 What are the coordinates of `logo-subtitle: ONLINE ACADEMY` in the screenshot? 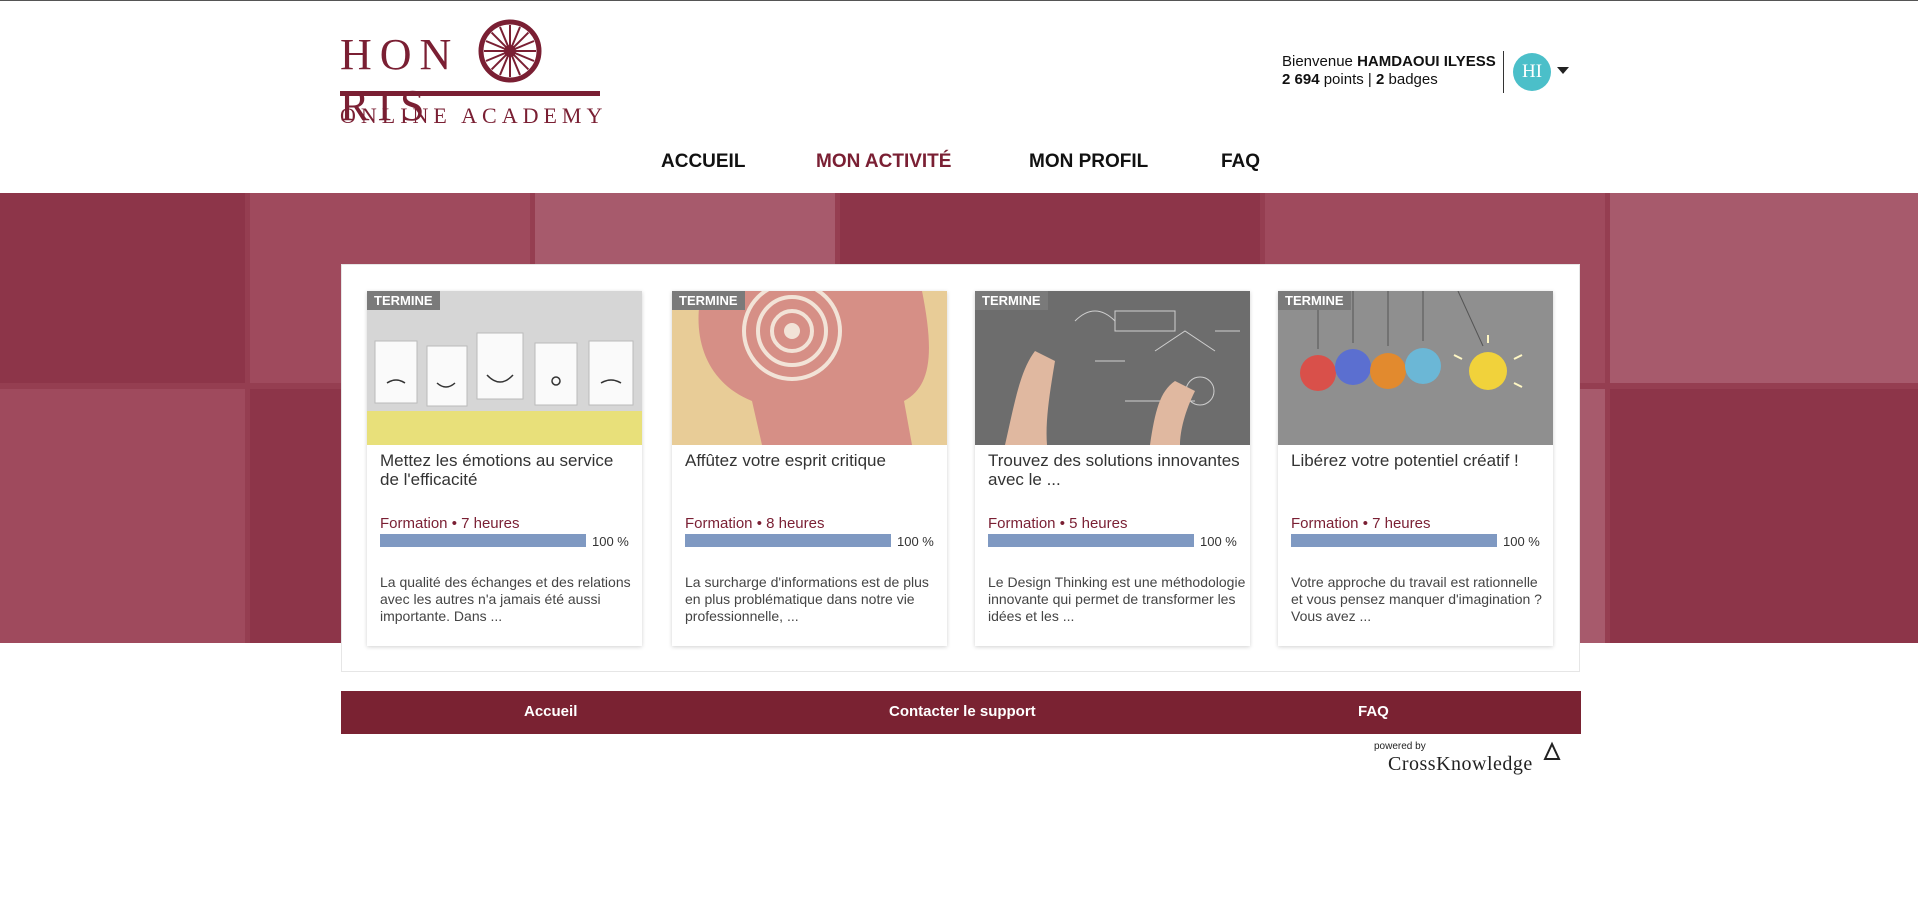 It's located at (474, 115).